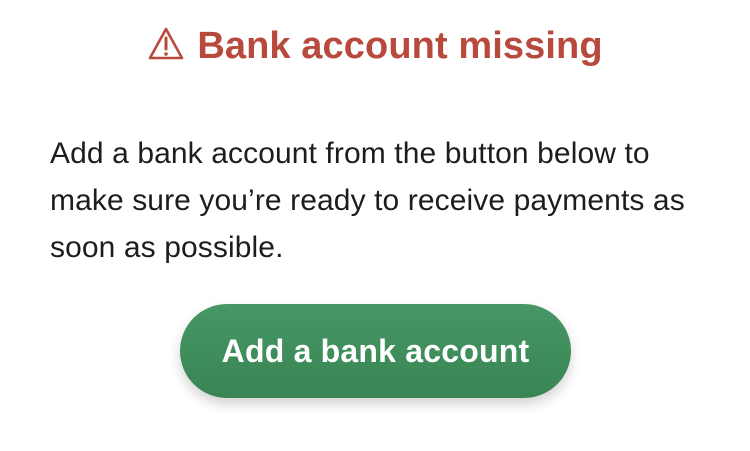 This screenshot has width=750, height=451. Describe the element at coordinates (375, 351) in the screenshot. I see `add-bank-account-button: Add a bank account` at that location.